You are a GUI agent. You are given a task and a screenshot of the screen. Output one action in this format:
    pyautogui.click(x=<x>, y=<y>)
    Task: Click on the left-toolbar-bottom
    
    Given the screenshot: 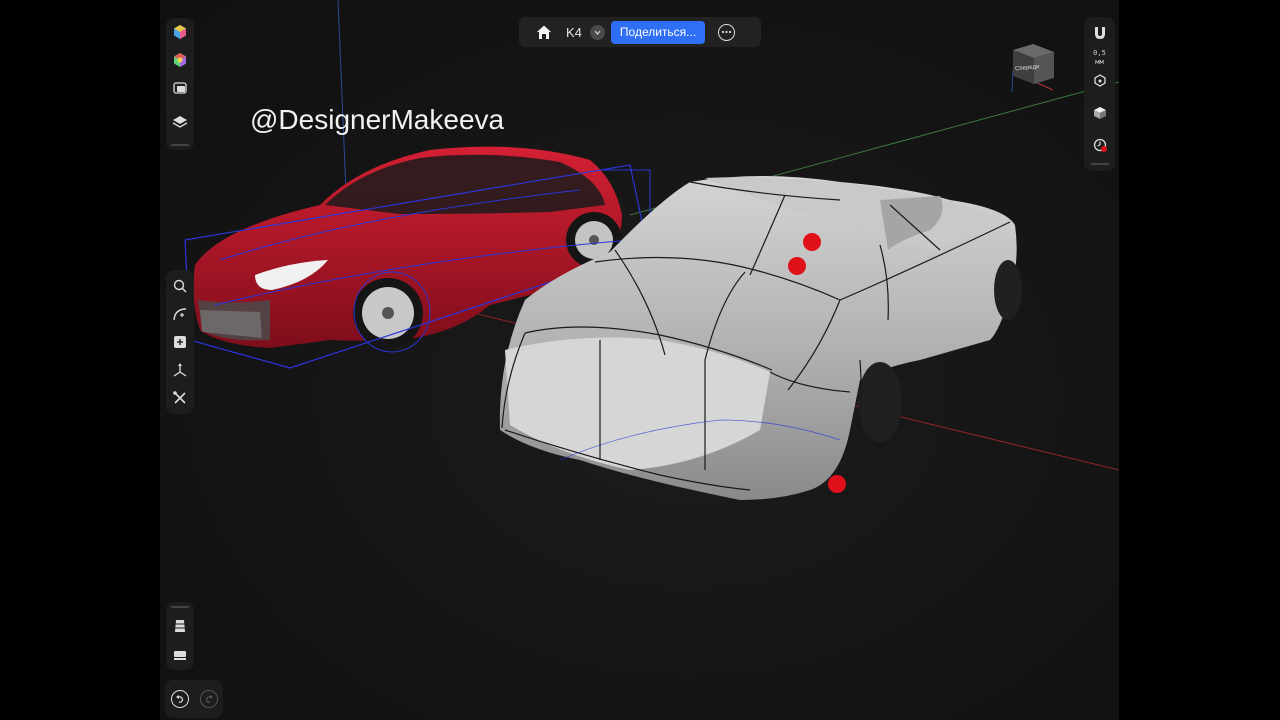 What is the action you would take?
    pyautogui.click(x=180, y=636)
    